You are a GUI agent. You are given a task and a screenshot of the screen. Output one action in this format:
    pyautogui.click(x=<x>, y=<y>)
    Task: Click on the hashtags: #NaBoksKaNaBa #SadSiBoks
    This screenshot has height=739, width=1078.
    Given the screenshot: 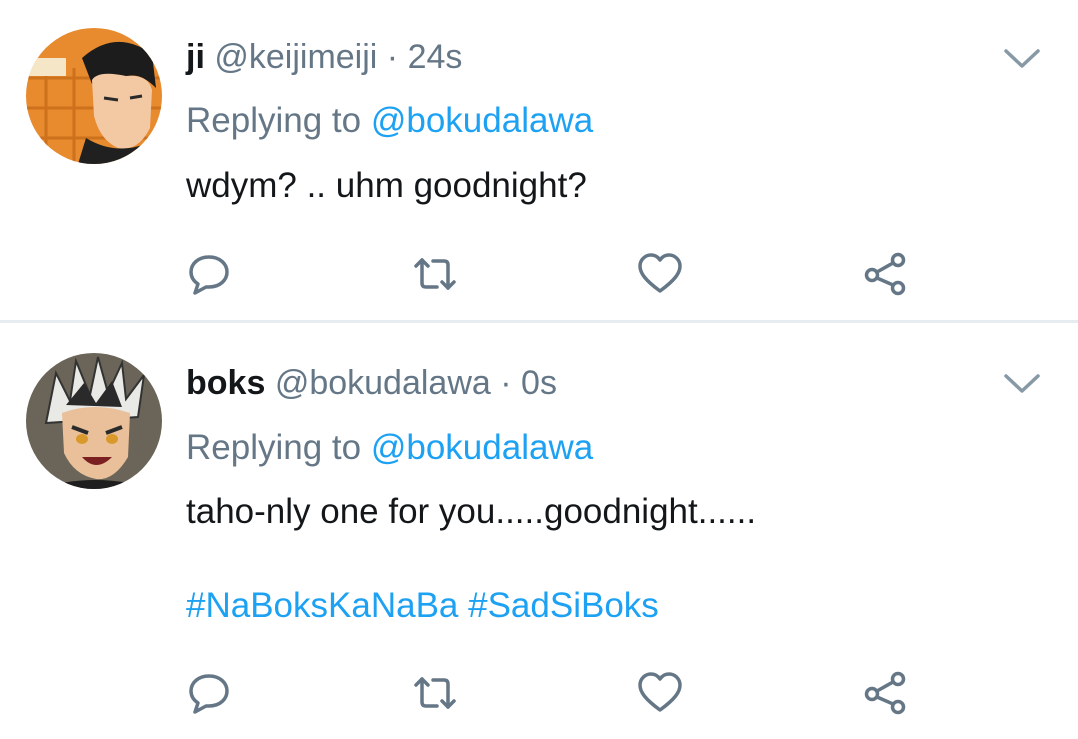 What is the action you would take?
    pyautogui.click(x=422, y=606)
    